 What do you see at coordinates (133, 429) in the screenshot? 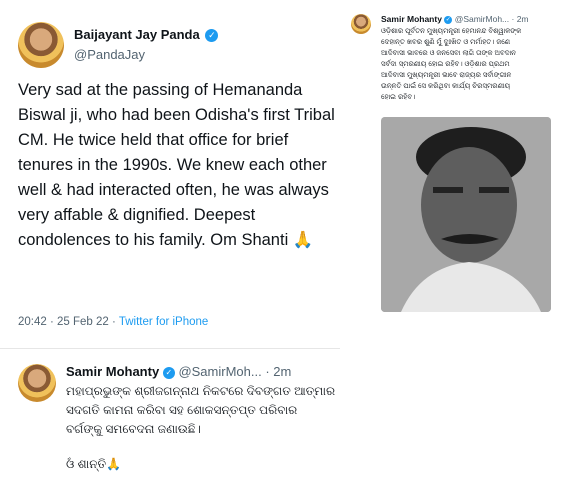
I see `text-line: ବର୍ଗଙ୍କୁ ସମବେଦନା ଜଣାଉଛି।` at bounding box center [133, 429].